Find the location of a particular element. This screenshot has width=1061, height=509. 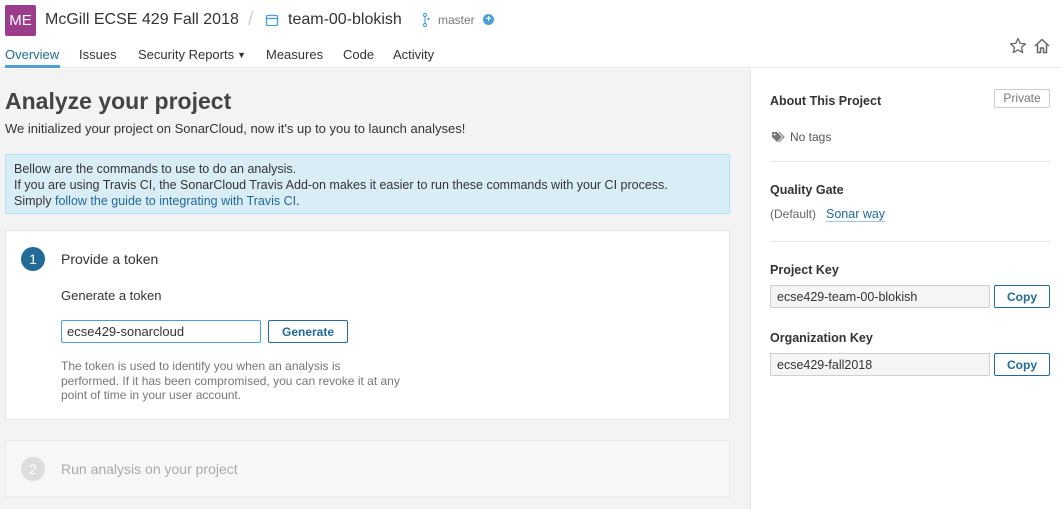

info-line-3-prefix: Simply is located at coordinates (34, 201).